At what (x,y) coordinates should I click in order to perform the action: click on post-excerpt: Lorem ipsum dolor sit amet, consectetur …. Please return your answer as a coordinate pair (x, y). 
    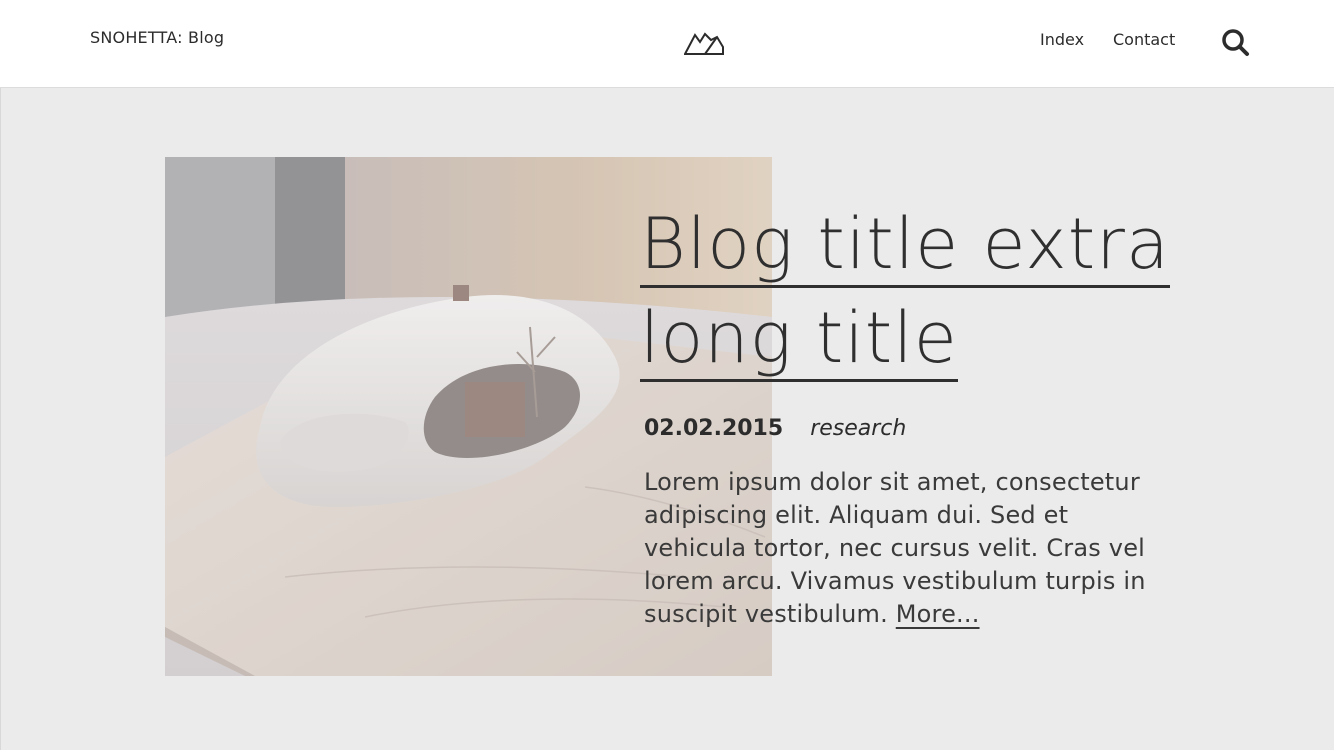
    Looking at the image, I should click on (904, 548).